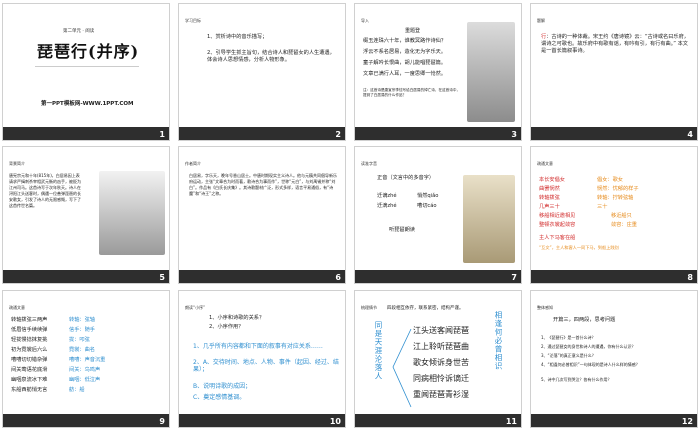 The width and height of the screenshot is (700, 431). Describe the element at coordinates (195, 307) in the screenshot. I see `slide-heading: 朗读“小序”` at that location.